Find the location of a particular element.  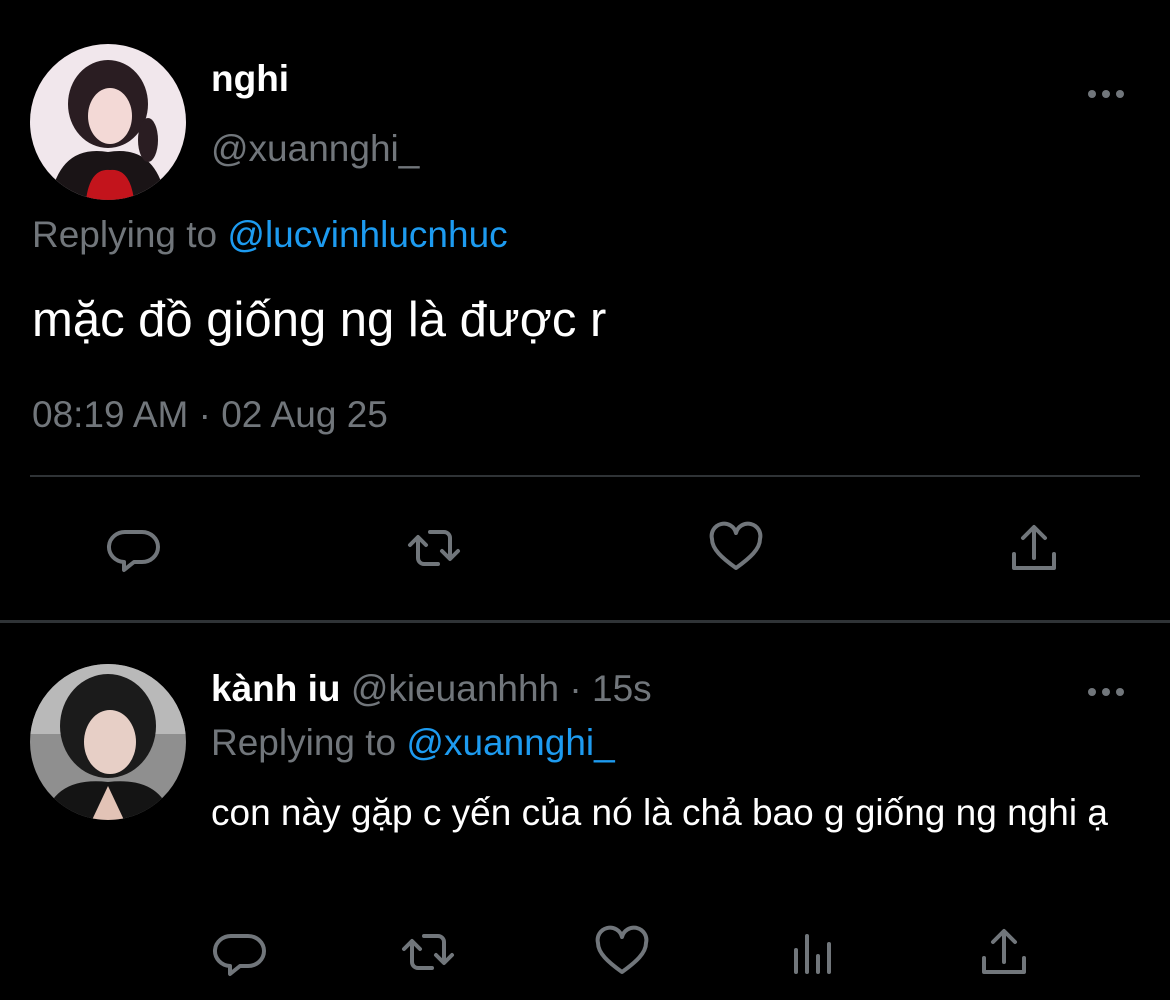

reply-time: 15s is located at coordinates (622, 688).